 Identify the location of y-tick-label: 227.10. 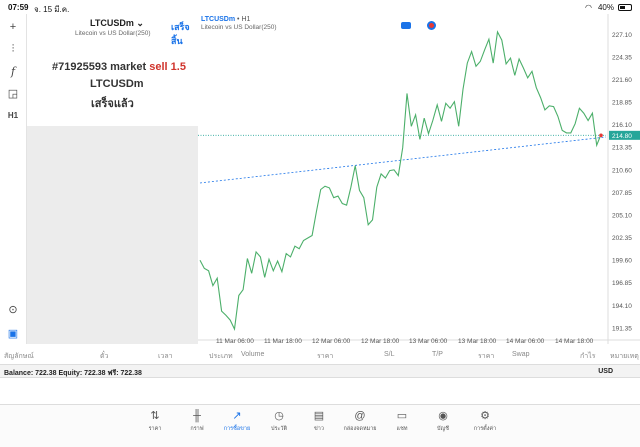
(622, 35).